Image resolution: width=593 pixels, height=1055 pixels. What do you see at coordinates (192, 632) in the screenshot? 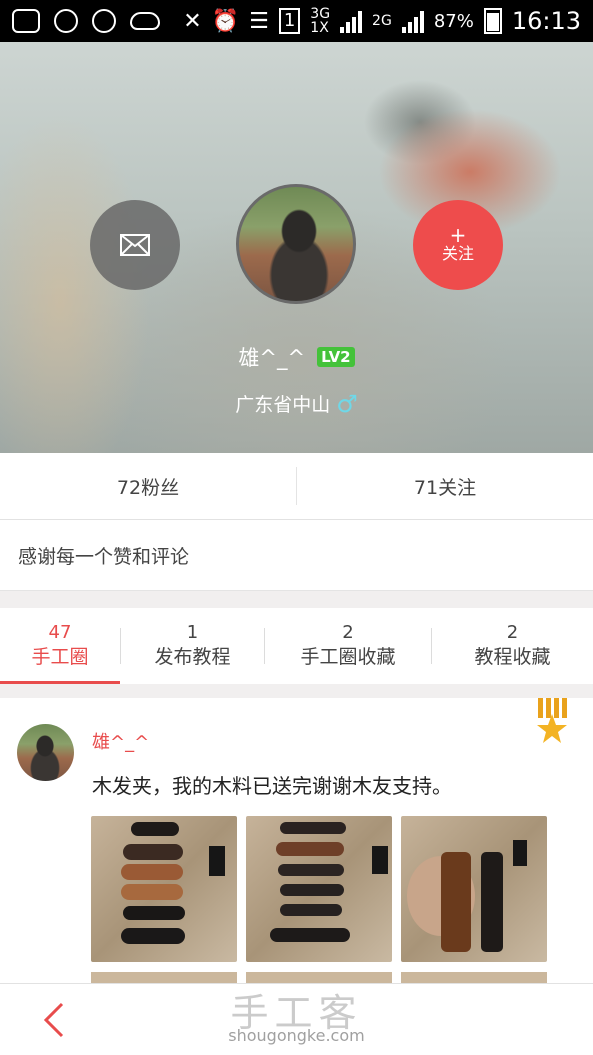
I see `tab-count: 1` at bounding box center [192, 632].